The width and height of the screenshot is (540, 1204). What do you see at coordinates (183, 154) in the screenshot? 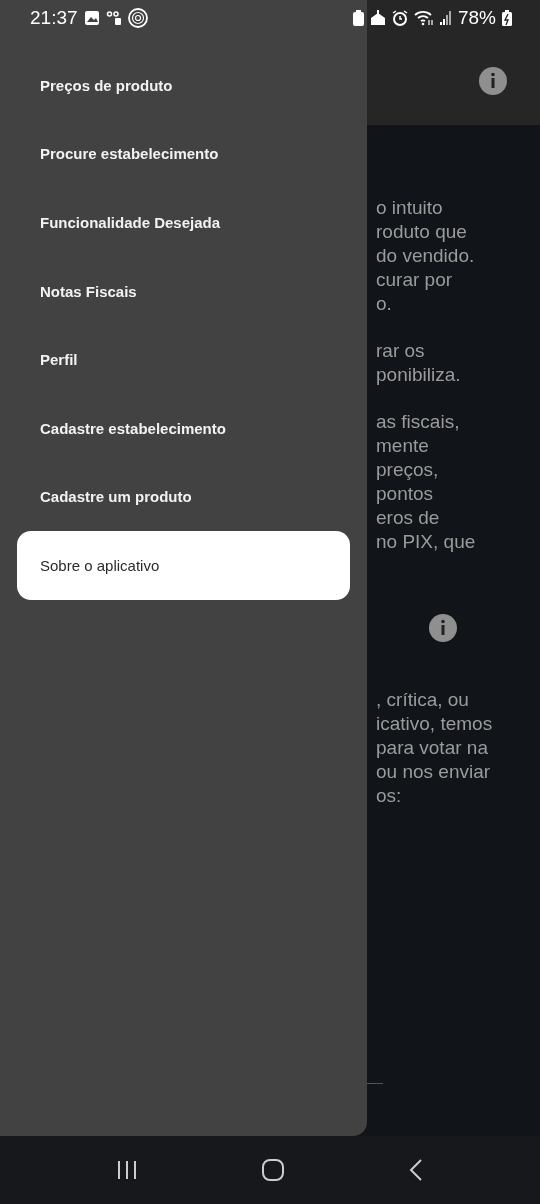
I see `drawer-item: Procure estabelecimento` at bounding box center [183, 154].